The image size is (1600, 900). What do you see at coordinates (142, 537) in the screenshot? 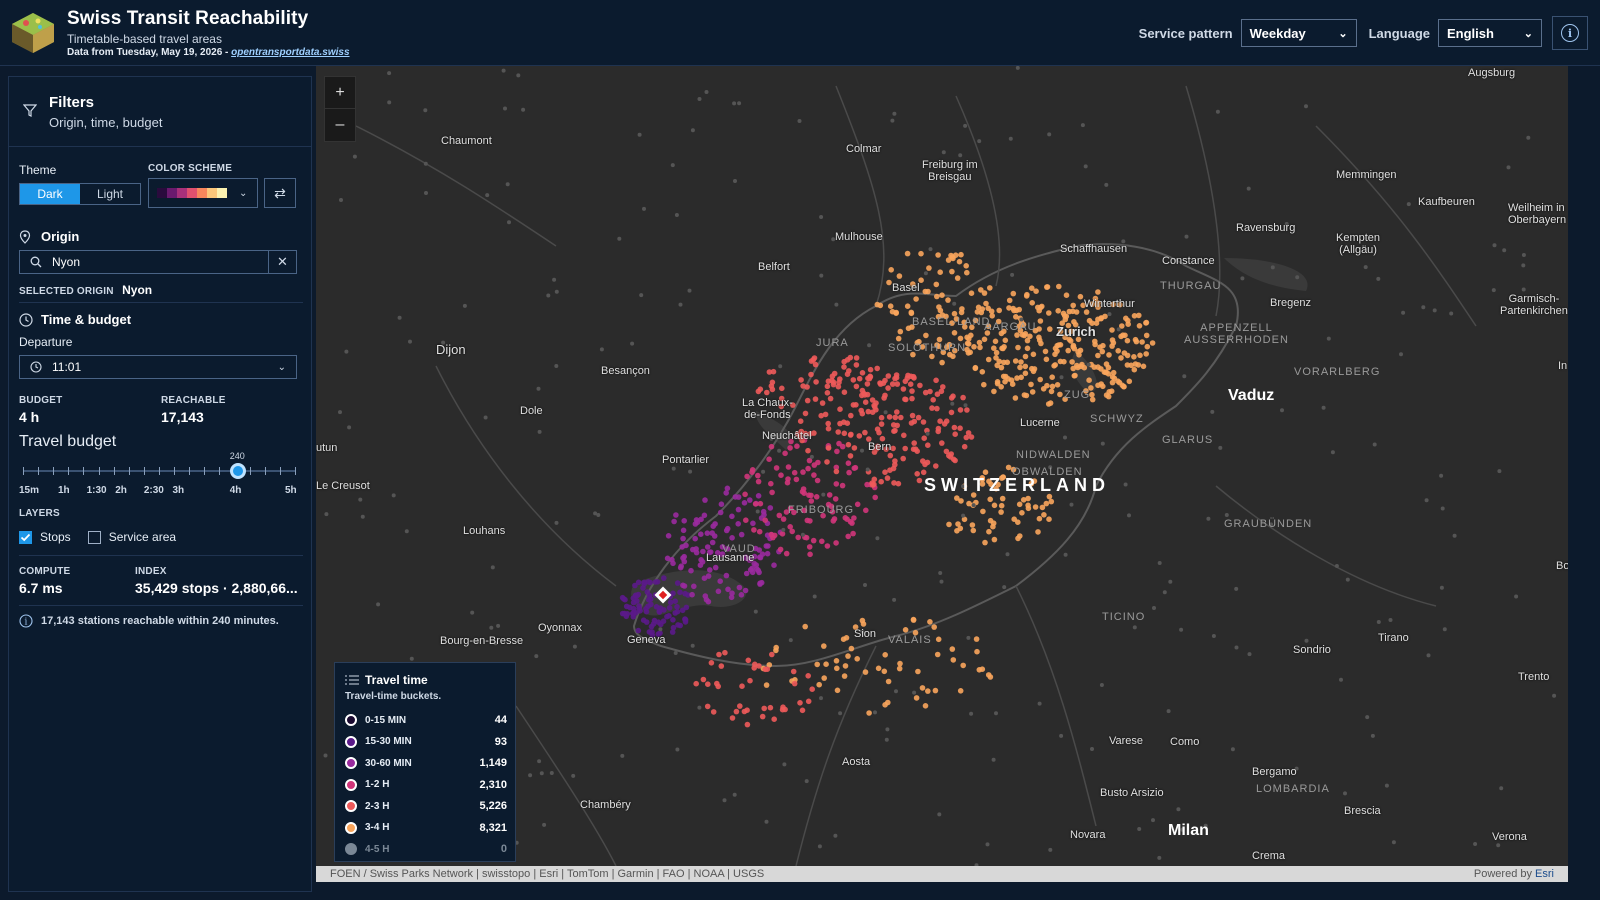
I see `service-area-label: Service area` at bounding box center [142, 537].